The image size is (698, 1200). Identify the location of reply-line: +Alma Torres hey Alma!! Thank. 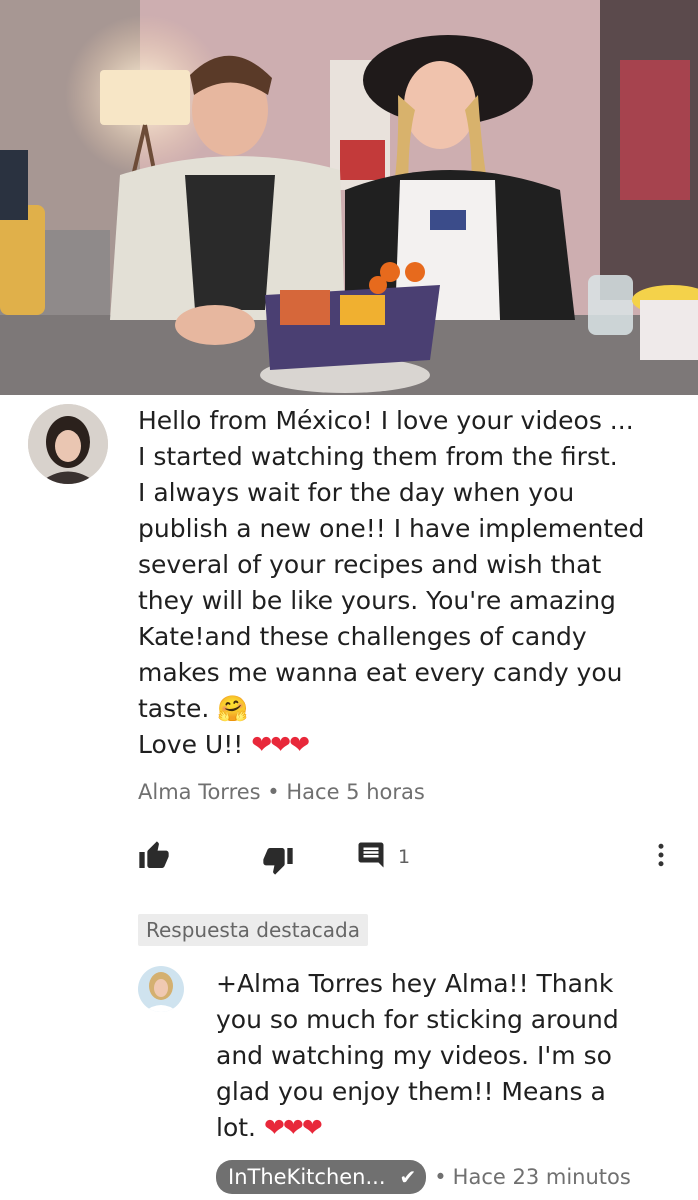
(415, 983).